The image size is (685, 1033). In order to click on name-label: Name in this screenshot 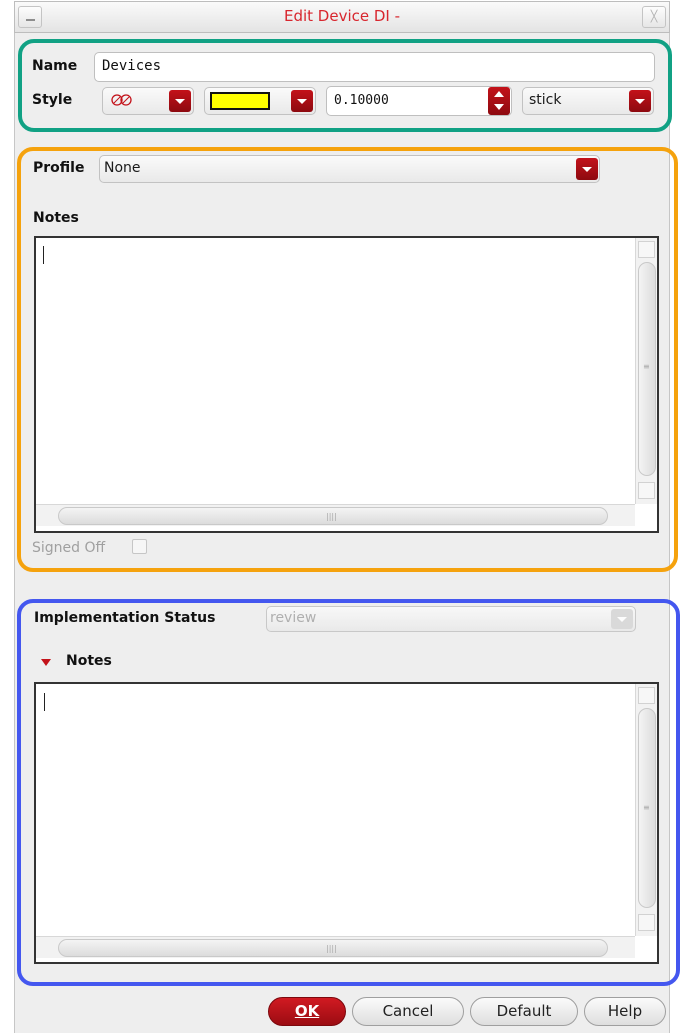, I will do `click(55, 66)`.